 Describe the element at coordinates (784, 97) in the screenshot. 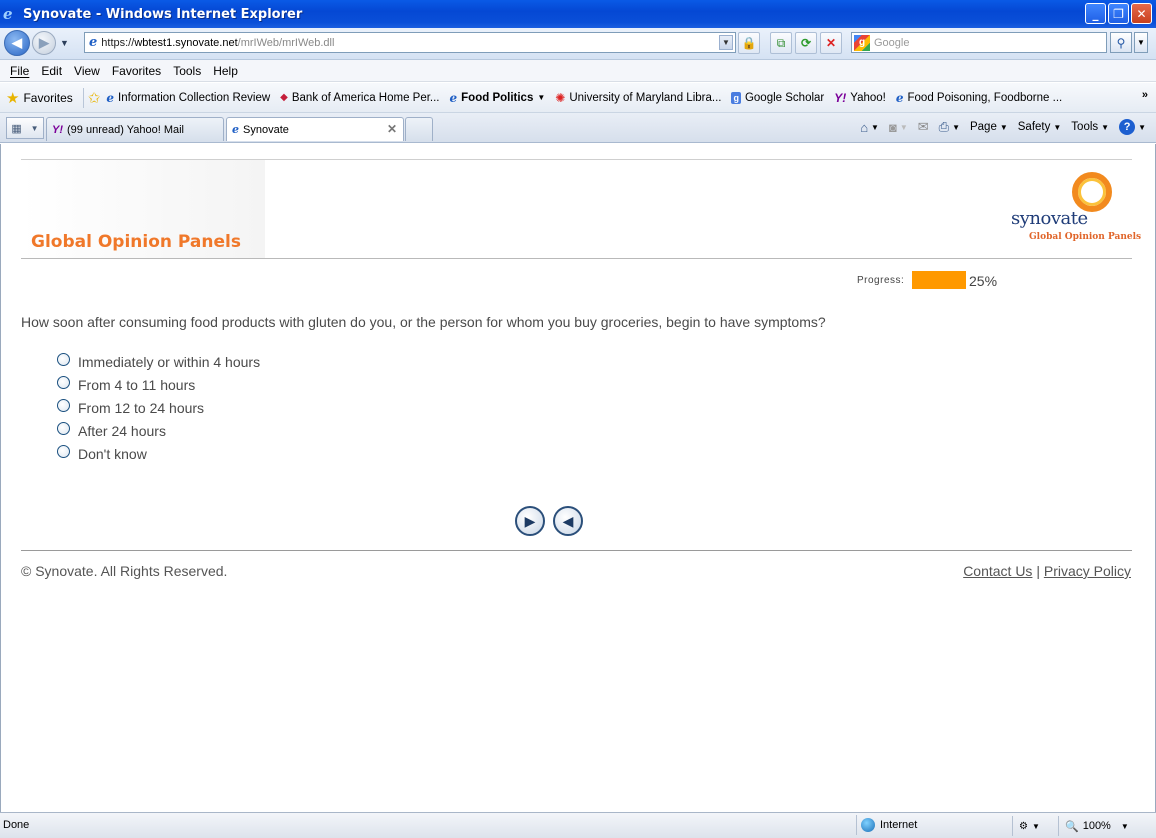

I see `fav-link-label: Google Scholar` at that location.